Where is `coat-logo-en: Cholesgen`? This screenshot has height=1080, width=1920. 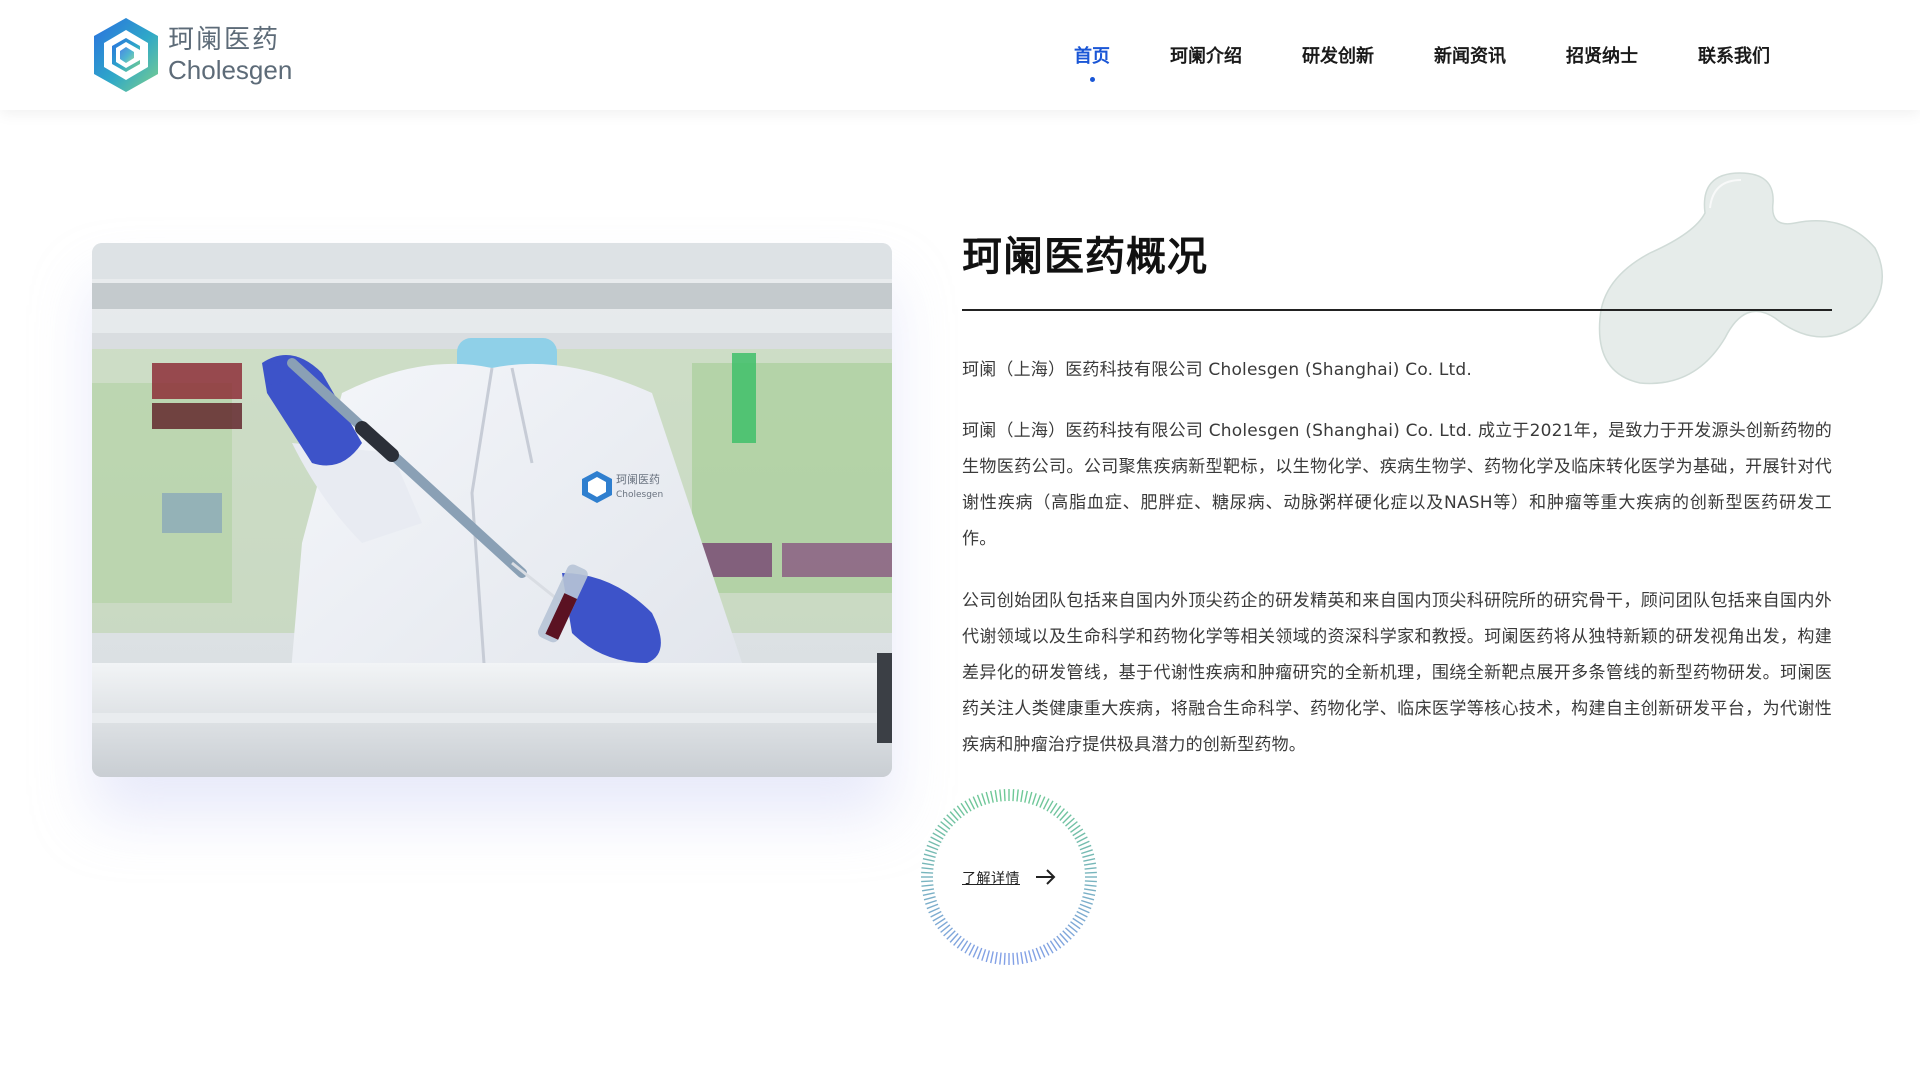 coat-logo-en: Cholesgen is located at coordinates (639, 495).